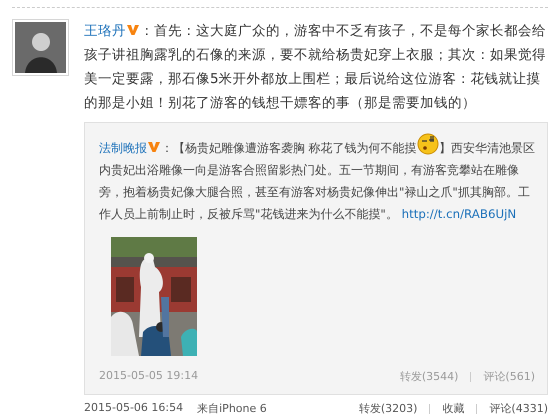  Describe the element at coordinates (232, 408) in the screenshot. I see `source-text: 来自iPhone 6` at that location.